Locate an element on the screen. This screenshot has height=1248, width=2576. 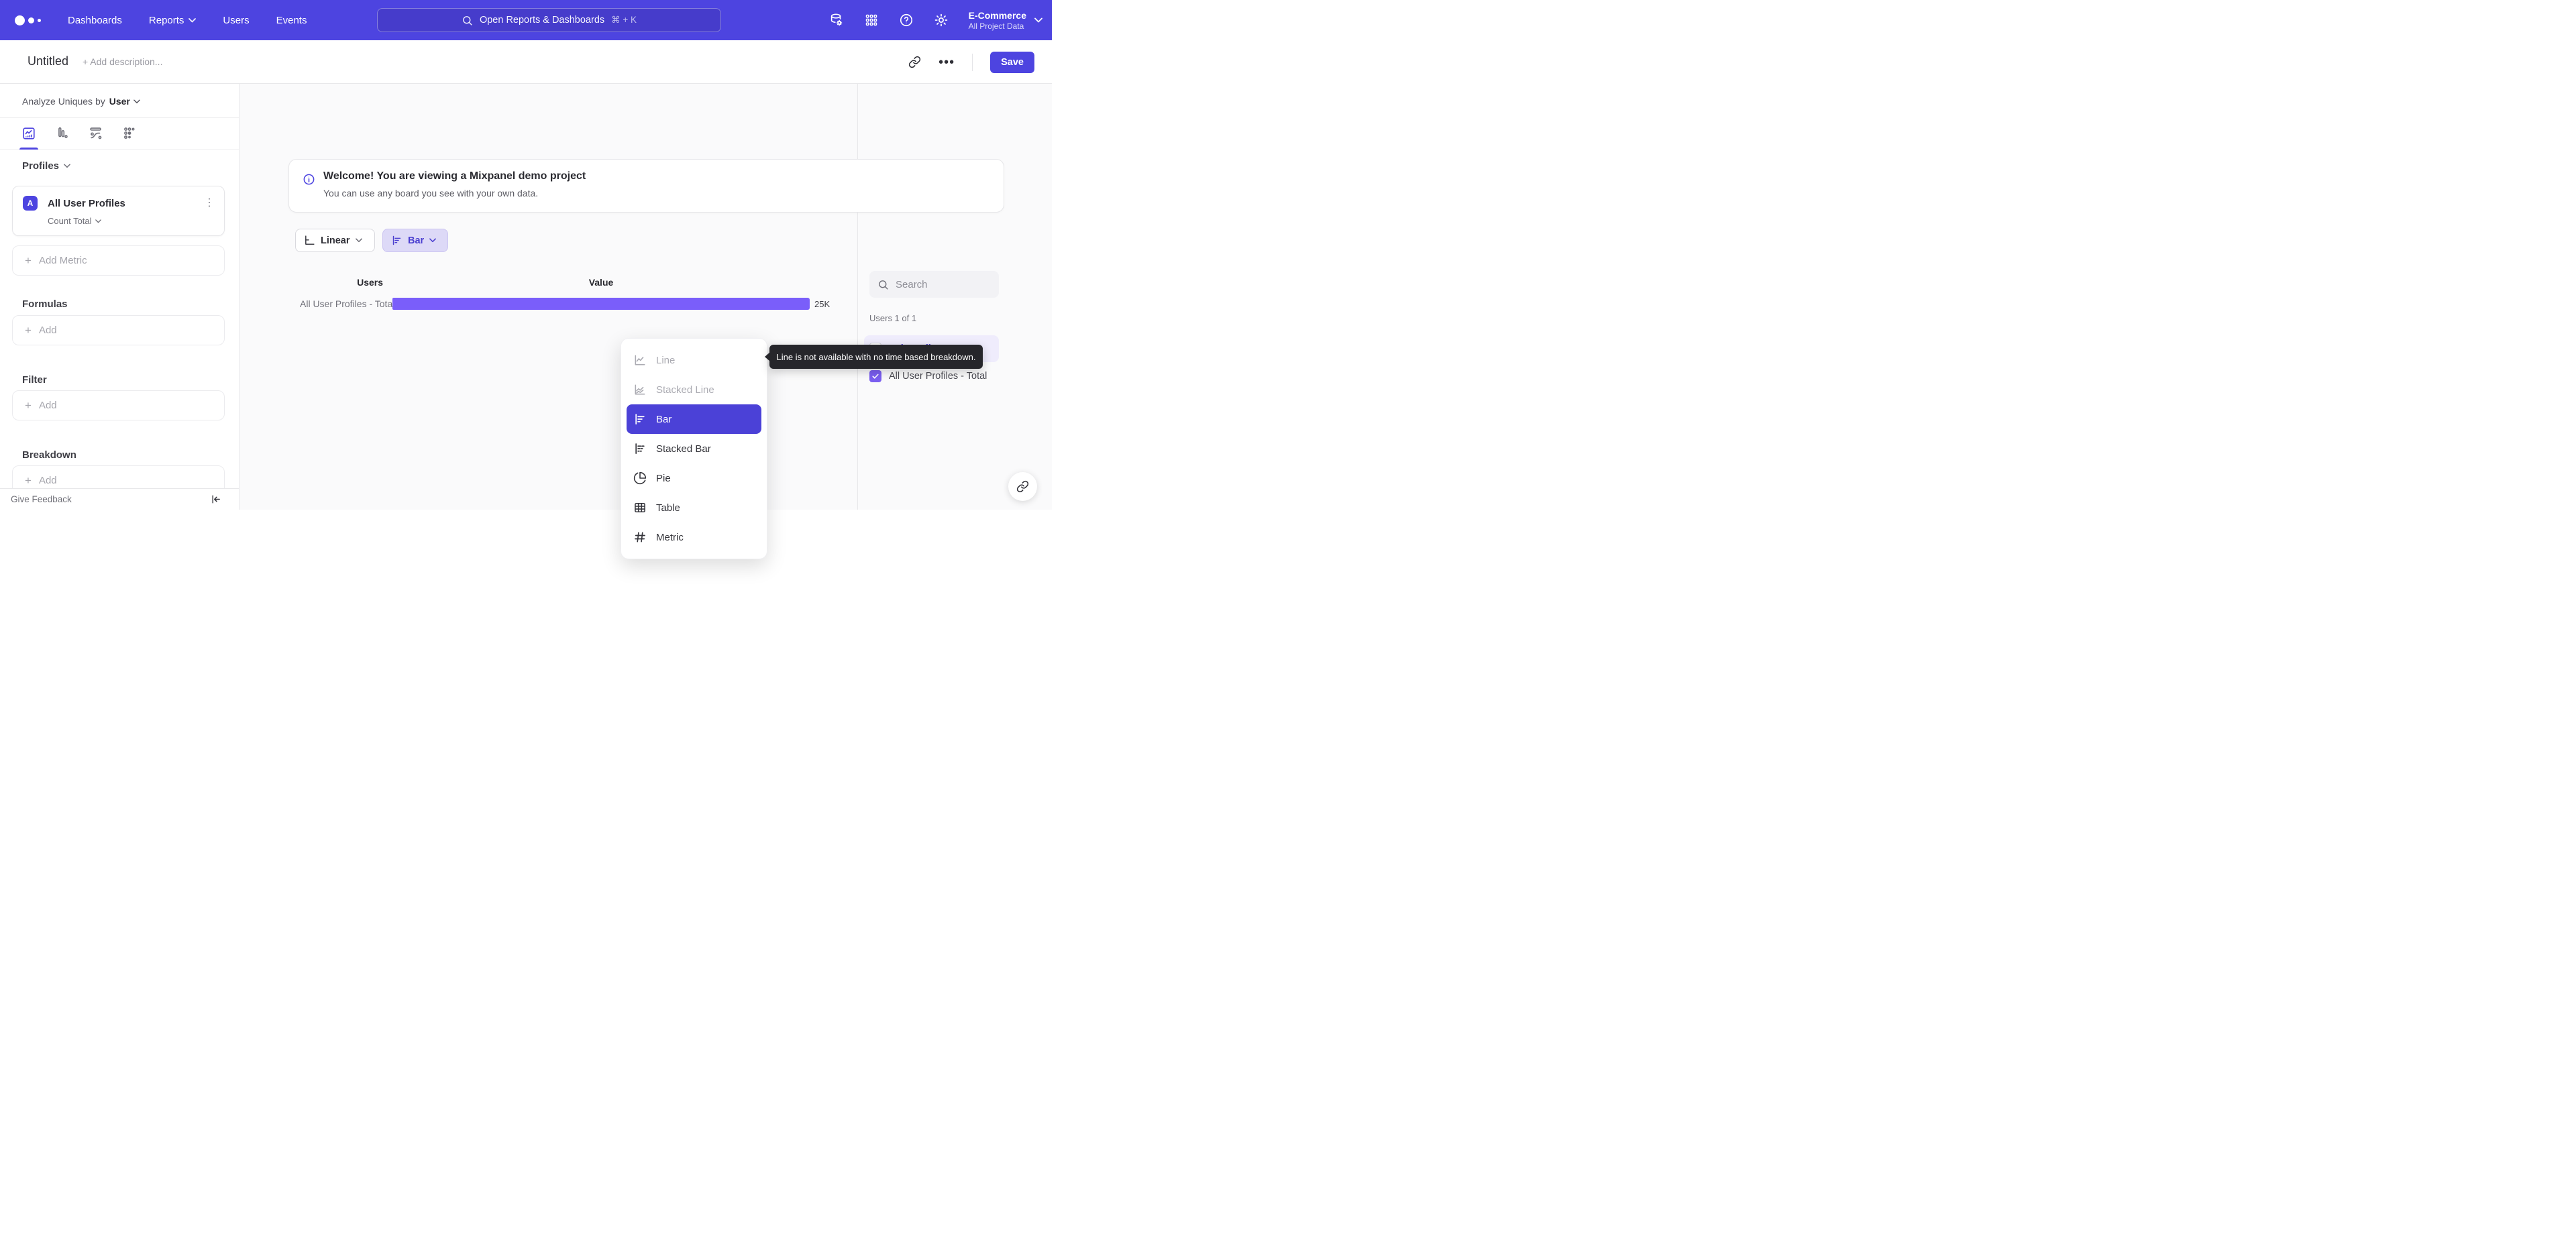
tab-insights is located at coordinates (29, 134).